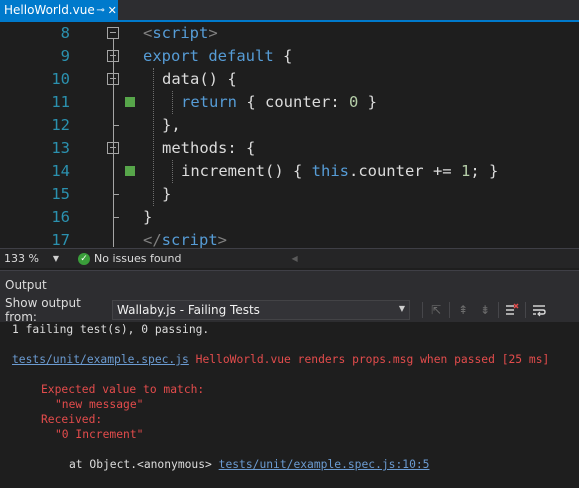  Describe the element at coordinates (72, 419) in the screenshot. I see `received-label: Received:` at that location.